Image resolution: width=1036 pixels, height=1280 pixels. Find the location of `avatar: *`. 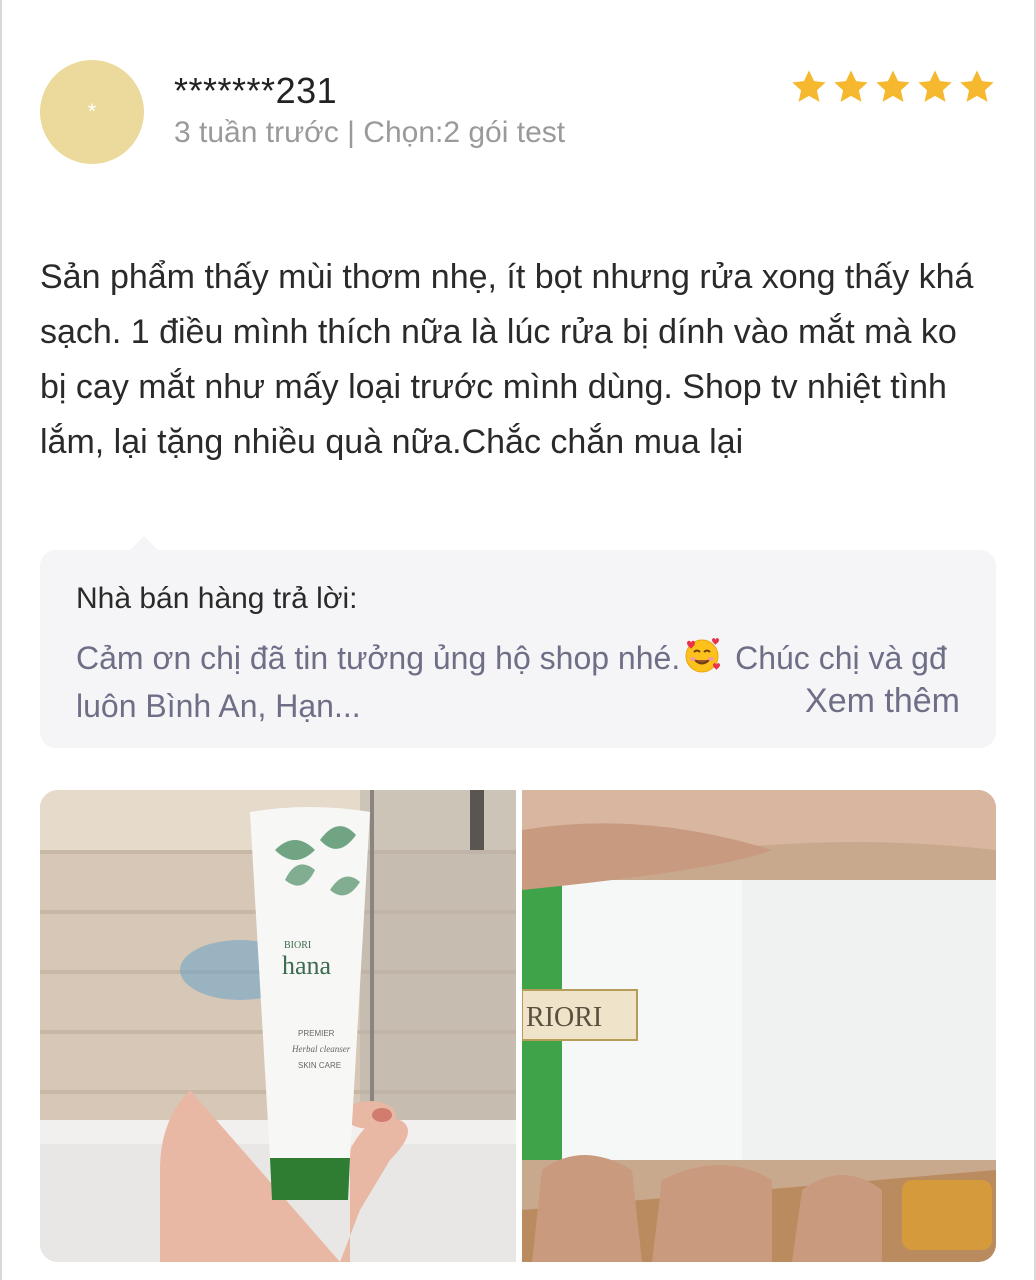

avatar: * is located at coordinates (92, 112).